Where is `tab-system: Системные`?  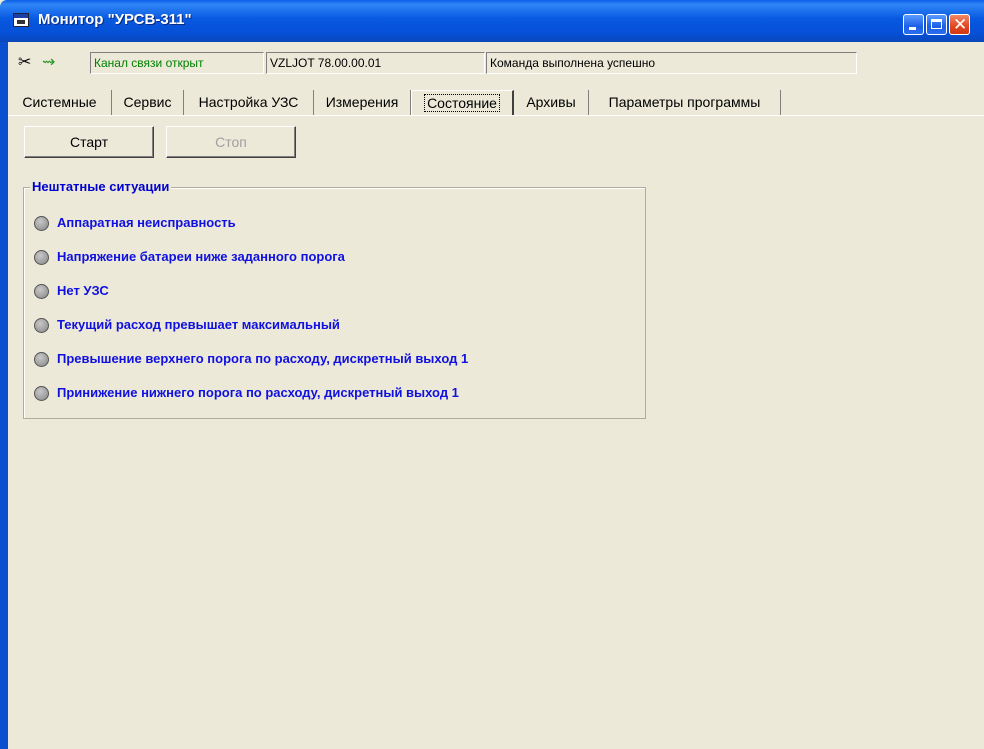 tab-system: Системные is located at coordinates (60, 103).